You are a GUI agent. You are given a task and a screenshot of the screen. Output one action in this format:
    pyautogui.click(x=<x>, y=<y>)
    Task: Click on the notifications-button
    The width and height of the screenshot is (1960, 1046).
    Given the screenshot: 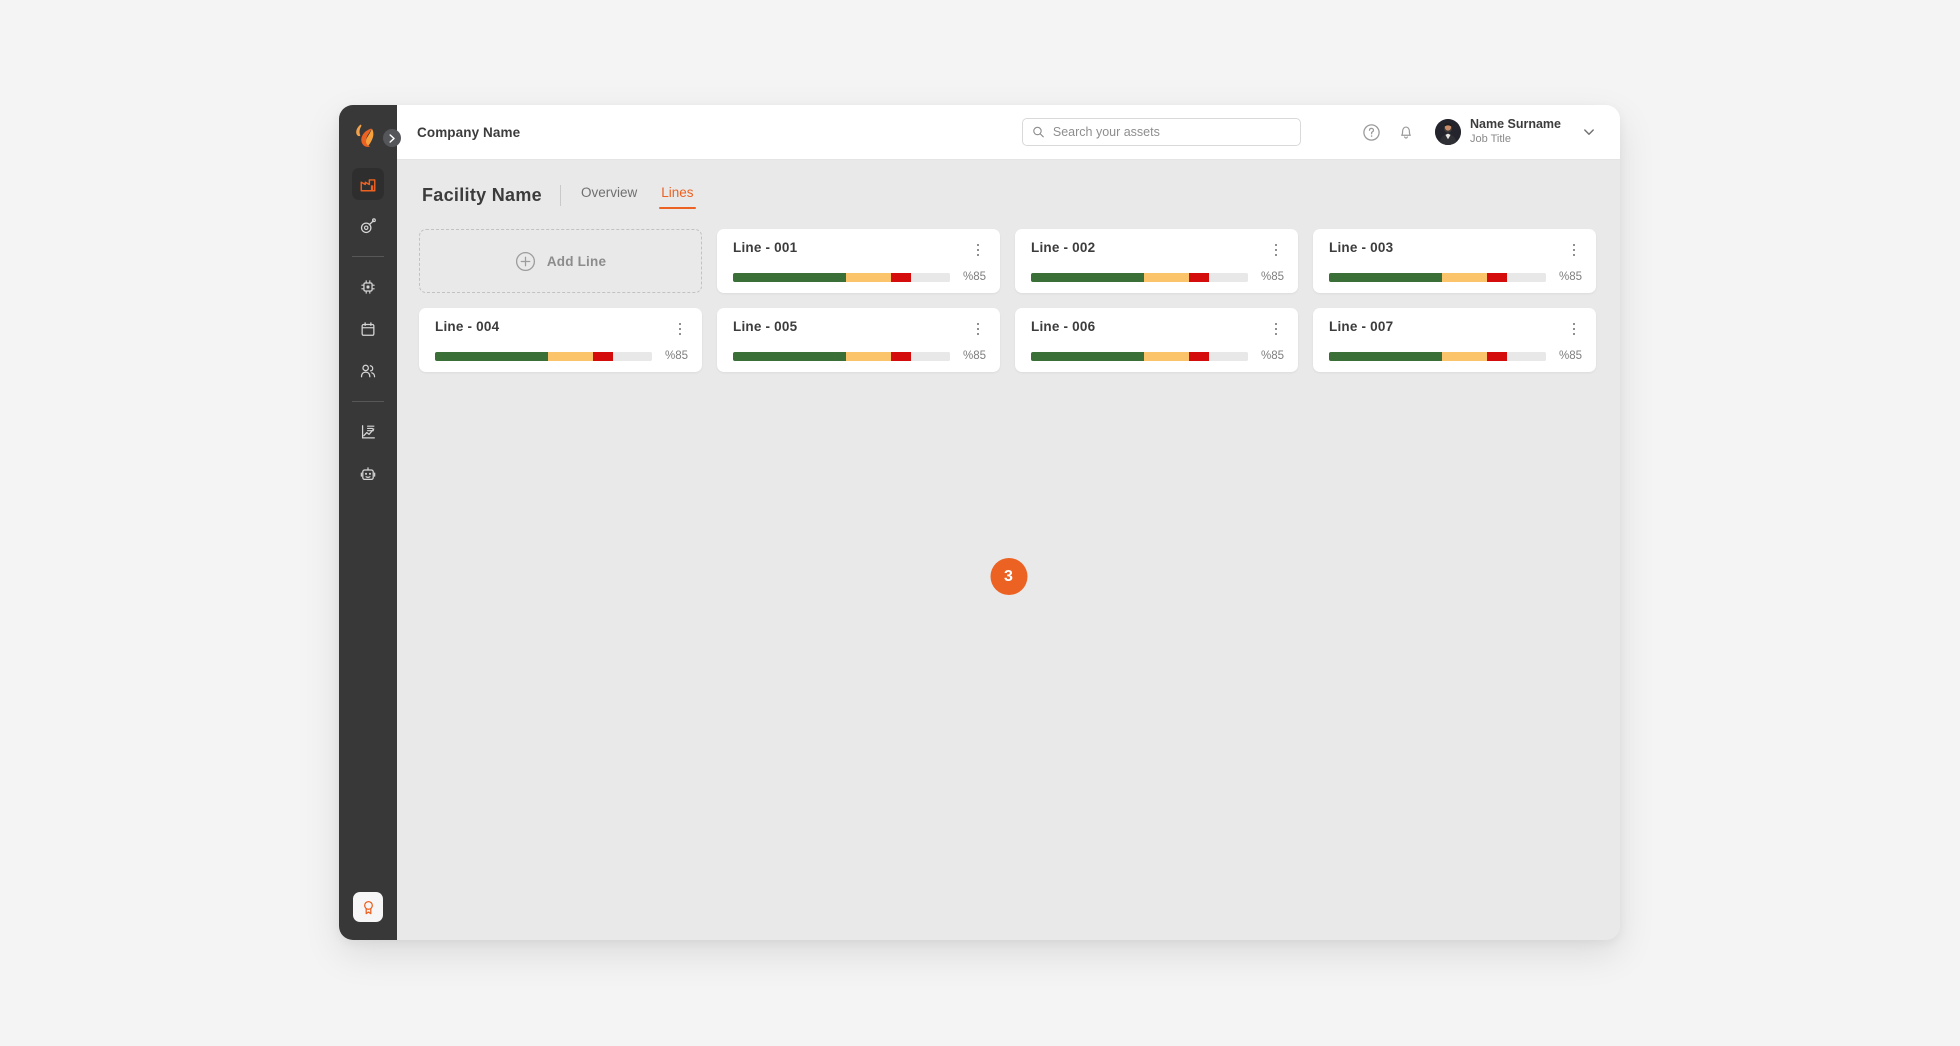 What is the action you would take?
    pyautogui.click(x=1406, y=132)
    